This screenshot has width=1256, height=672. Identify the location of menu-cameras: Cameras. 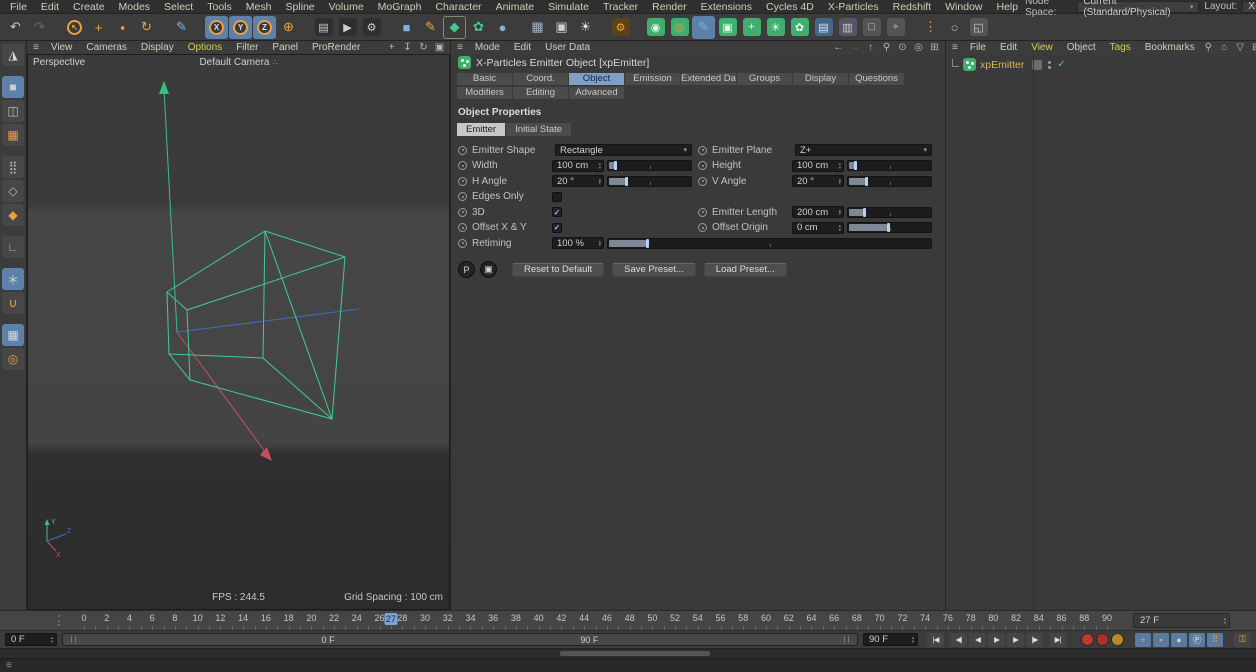
(106, 47).